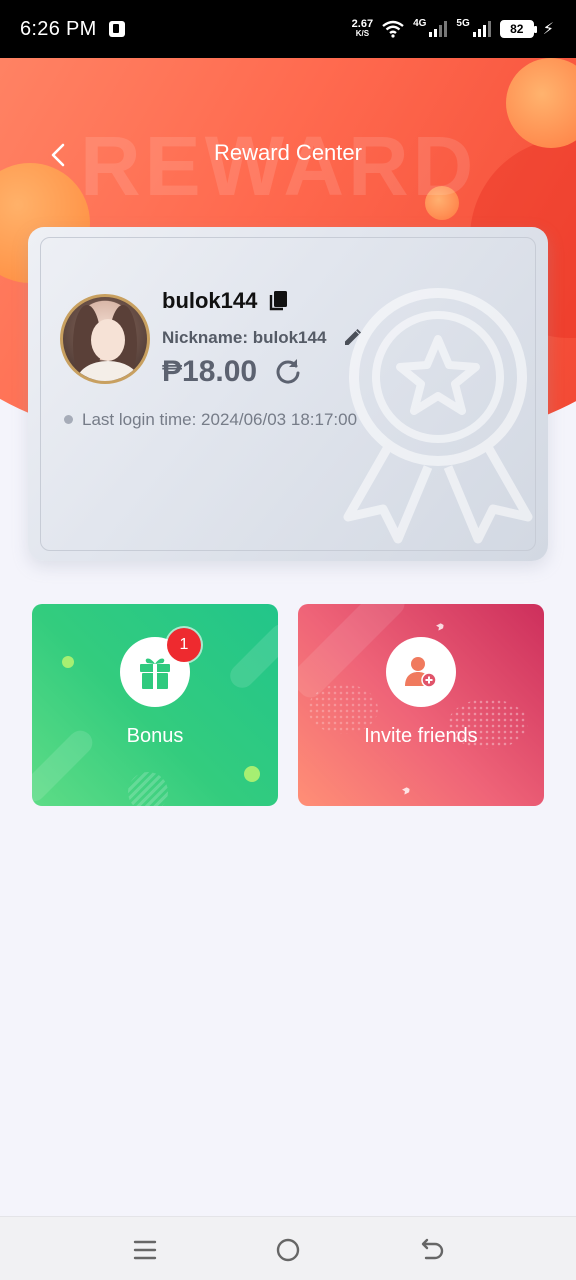  I want to click on network-type-2: 5G, so click(463, 23).